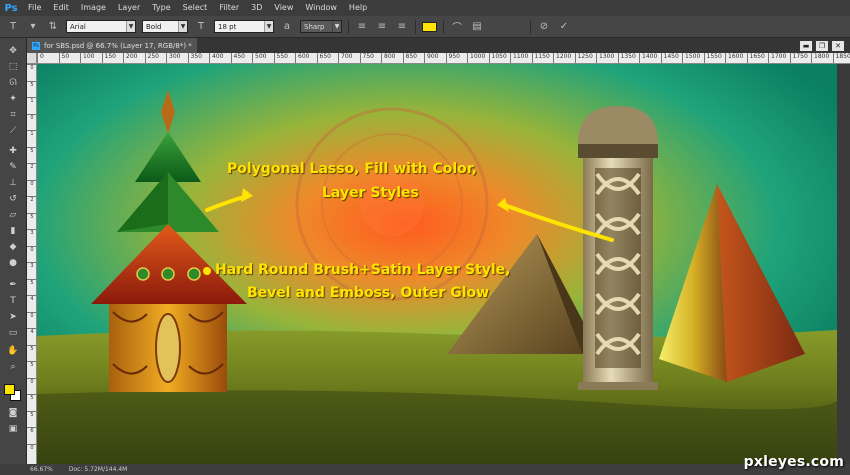  I want to click on ruler-top-tick: 700, so click(345, 58).